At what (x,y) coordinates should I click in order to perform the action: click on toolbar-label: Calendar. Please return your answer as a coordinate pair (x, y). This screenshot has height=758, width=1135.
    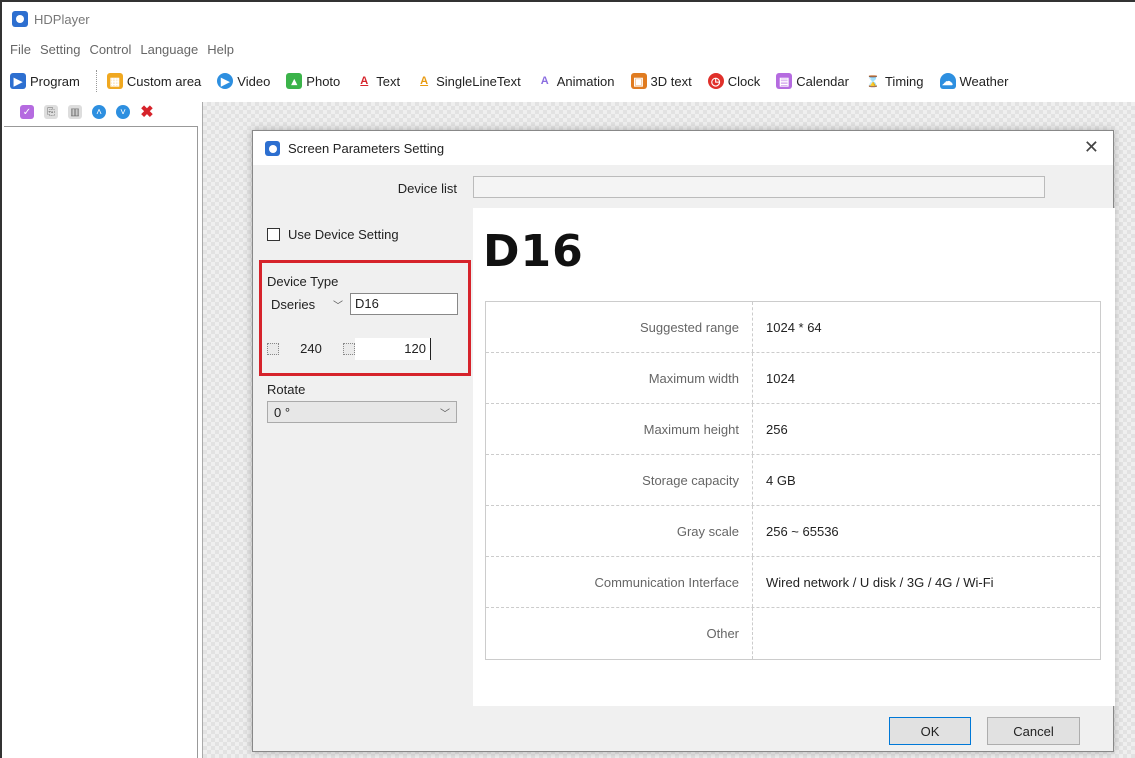
    Looking at the image, I should click on (822, 81).